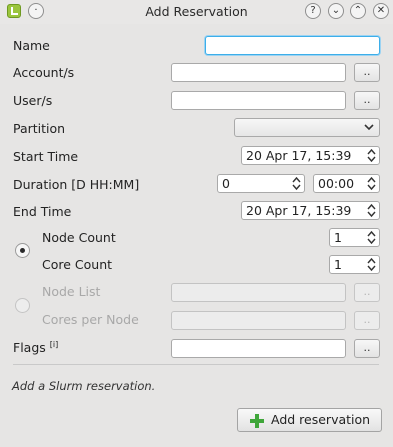  I want to click on node-count-spinbox: 1, so click(354, 237).